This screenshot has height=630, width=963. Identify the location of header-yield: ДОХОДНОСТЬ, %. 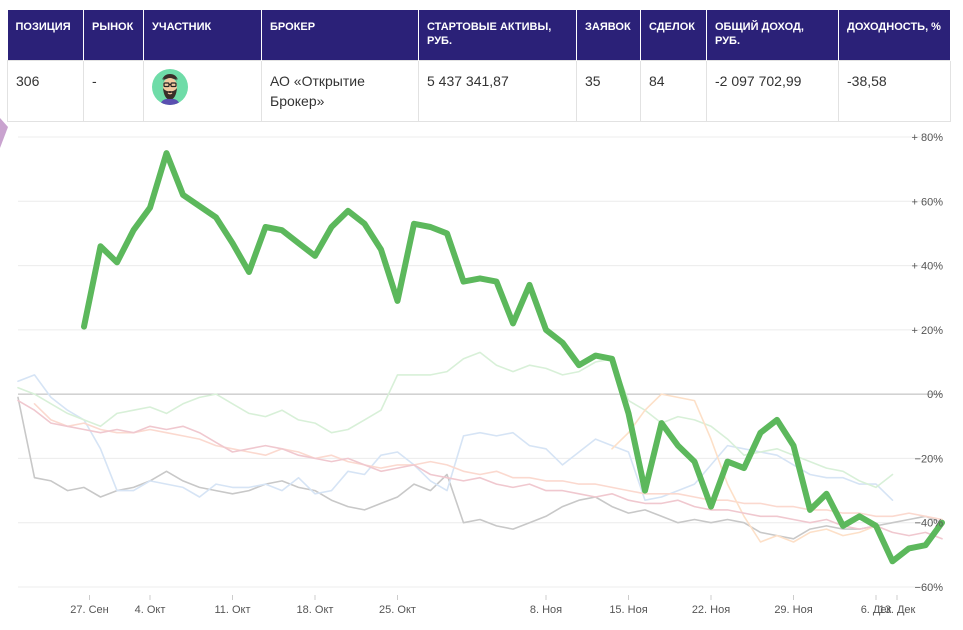
(894, 35).